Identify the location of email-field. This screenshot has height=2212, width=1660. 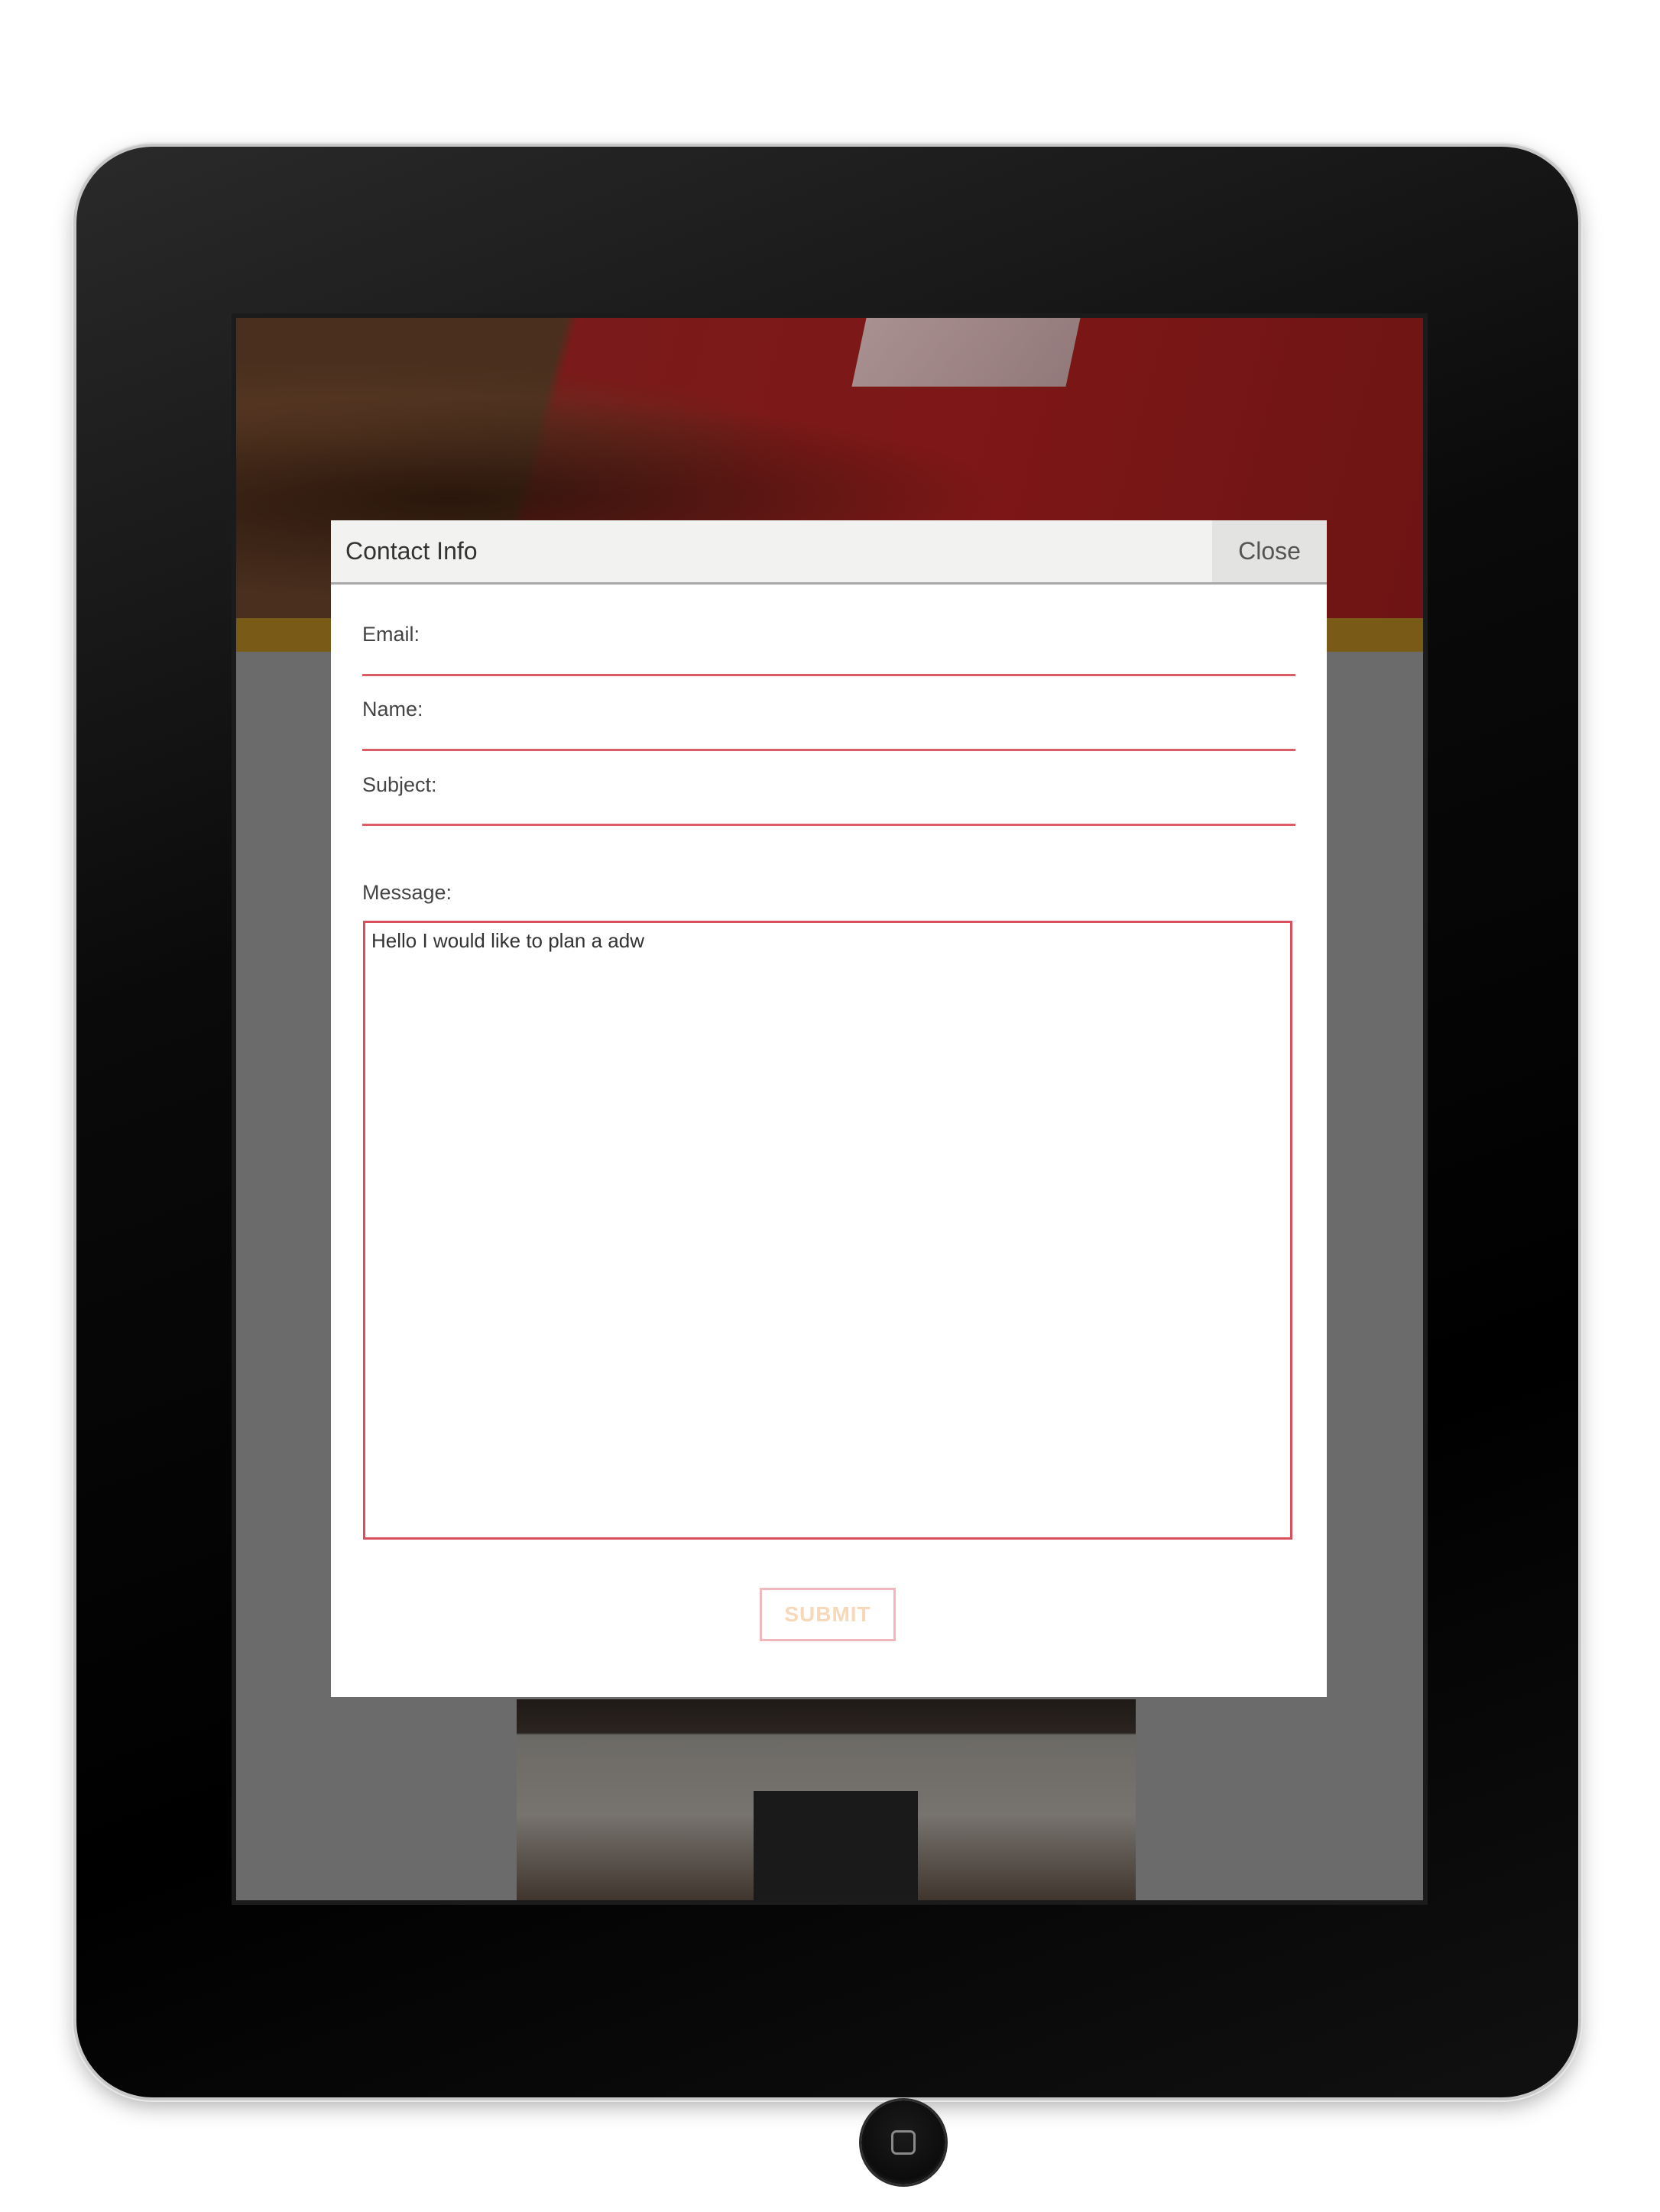
(828, 659).